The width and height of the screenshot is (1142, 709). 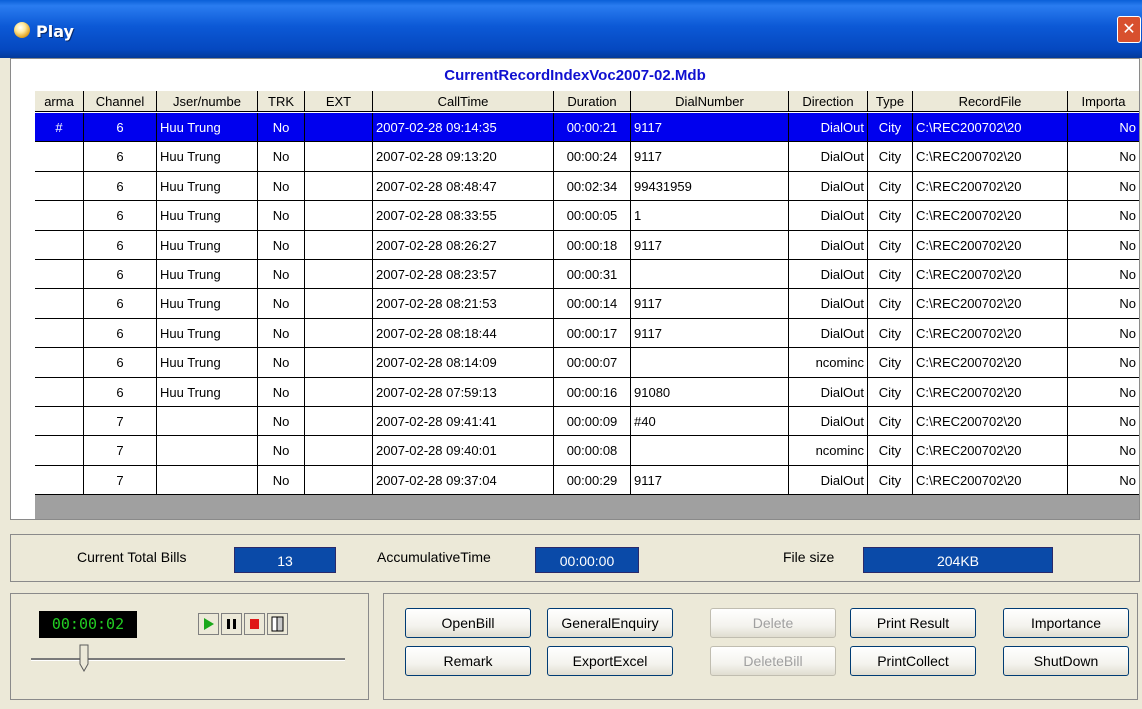 I want to click on total-bills-value: 13, so click(x=285, y=560).